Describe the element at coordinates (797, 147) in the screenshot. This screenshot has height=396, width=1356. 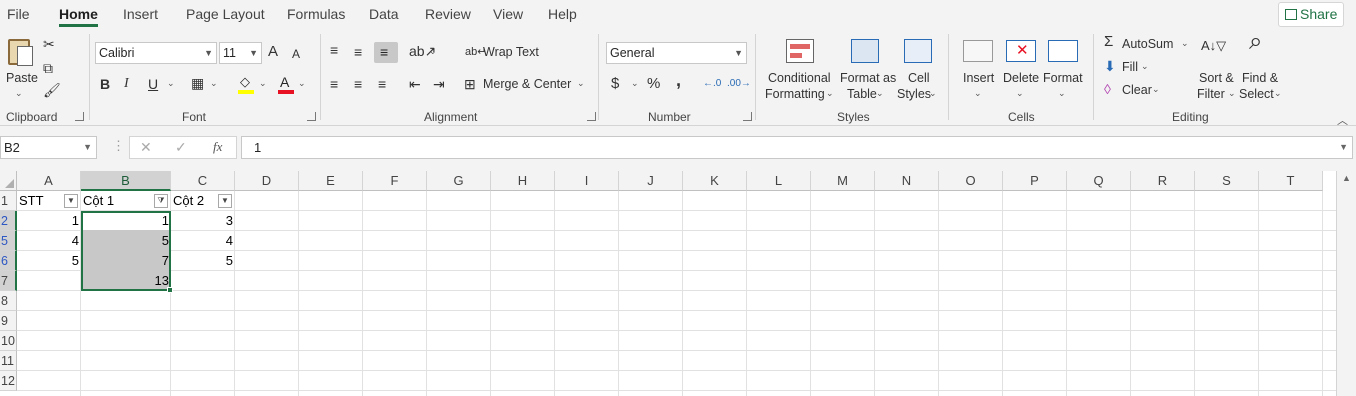
I see `formula-input: 1 ▼` at that location.